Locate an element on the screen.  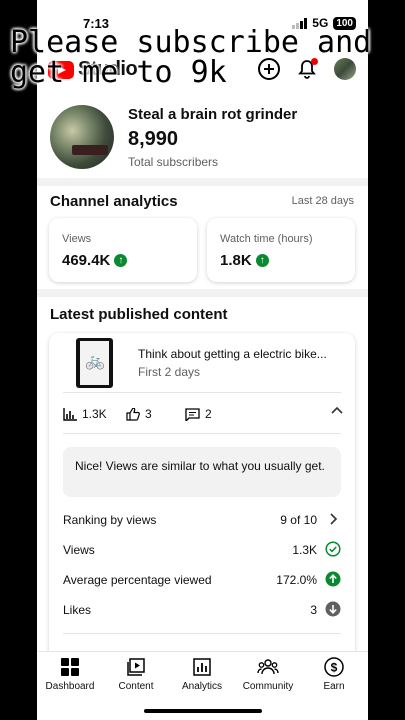
avg-percentage-value: 172.0% is located at coordinates (296, 580).